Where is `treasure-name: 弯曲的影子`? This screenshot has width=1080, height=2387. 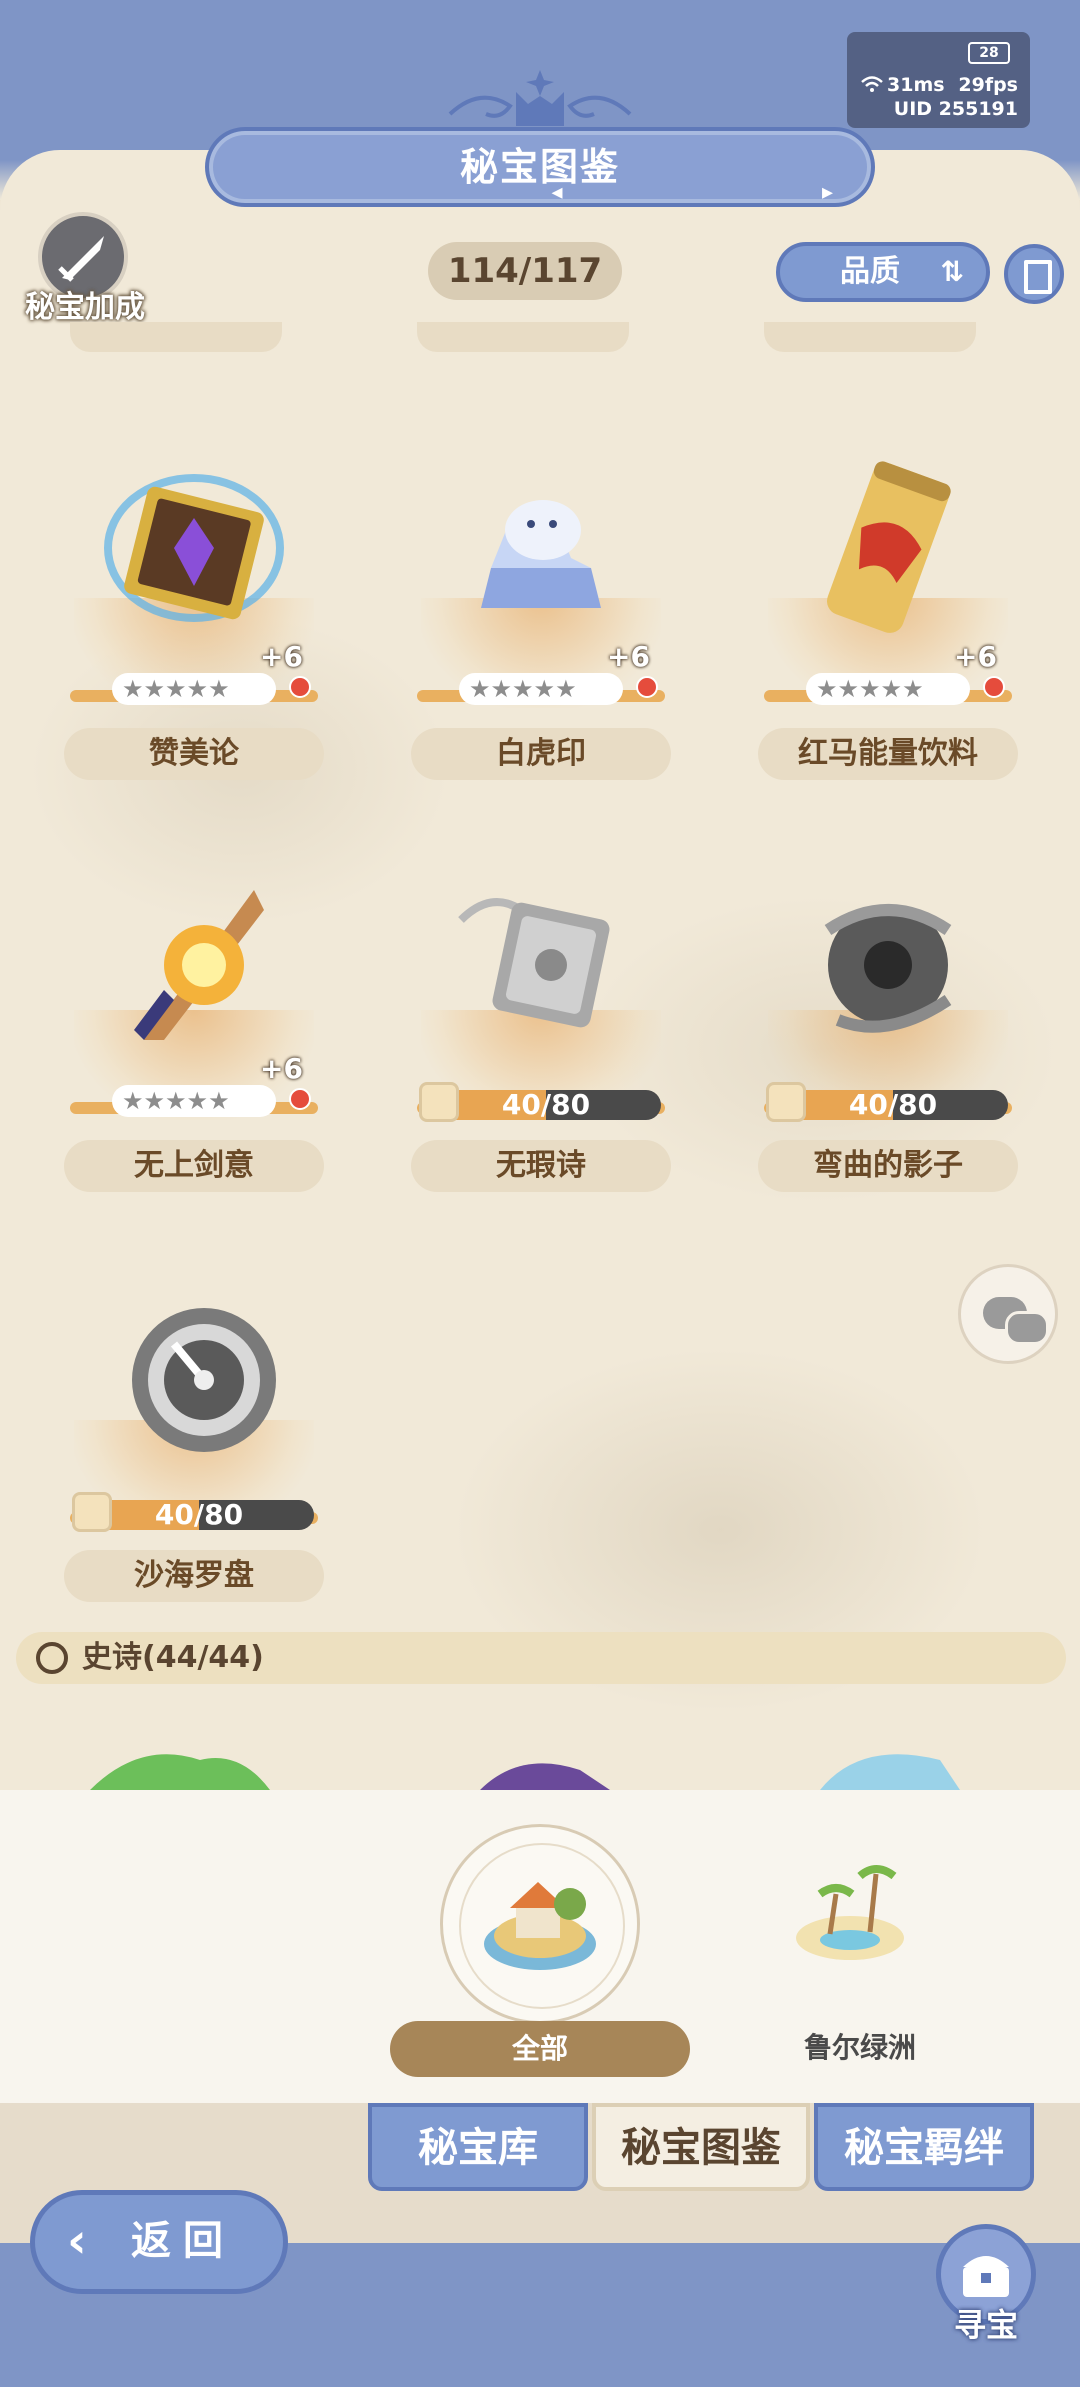 treasure-name: 弯曲的影子 is located at coordinates (888, 1166).